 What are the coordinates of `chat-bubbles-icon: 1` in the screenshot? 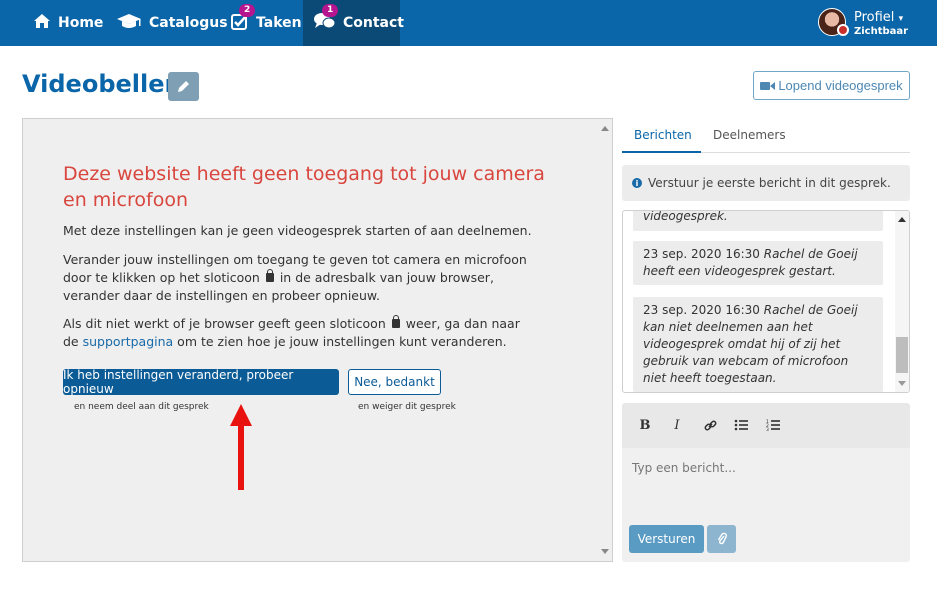 It's located at (326, 19).